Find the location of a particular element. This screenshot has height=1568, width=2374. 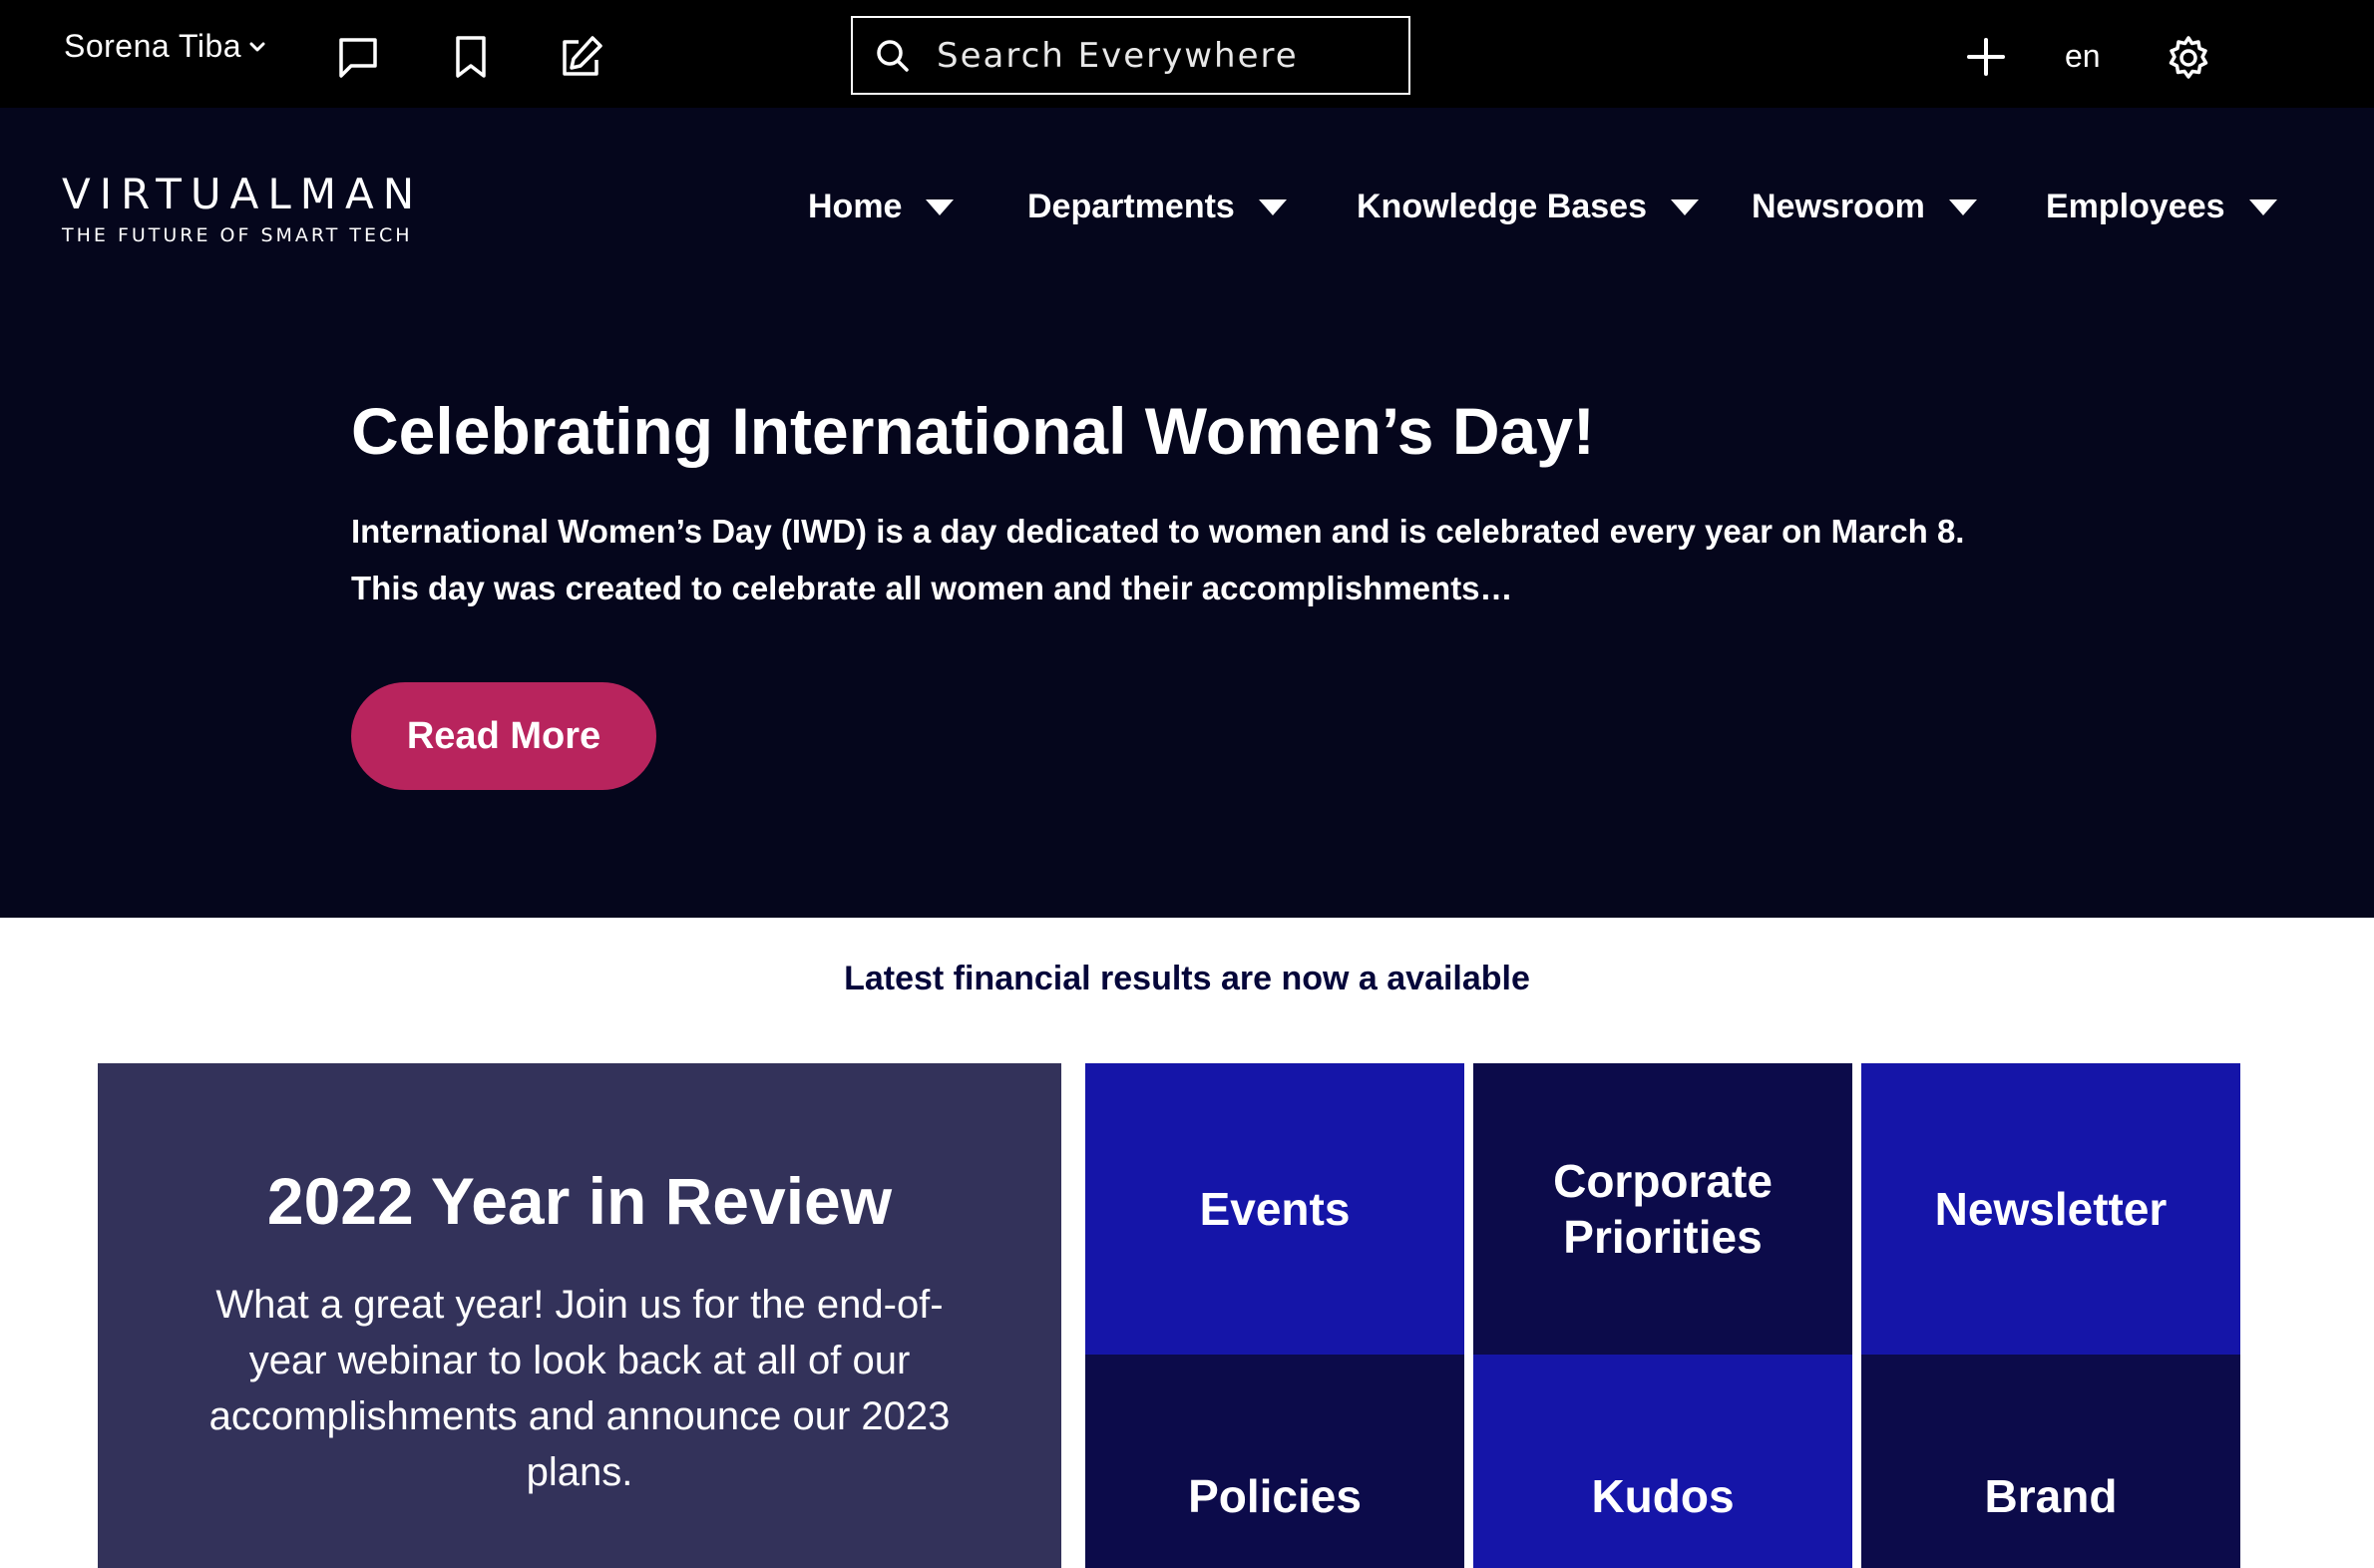

top-utility-bar: Sorena Tiba en is located at coordinates (1187, 54).